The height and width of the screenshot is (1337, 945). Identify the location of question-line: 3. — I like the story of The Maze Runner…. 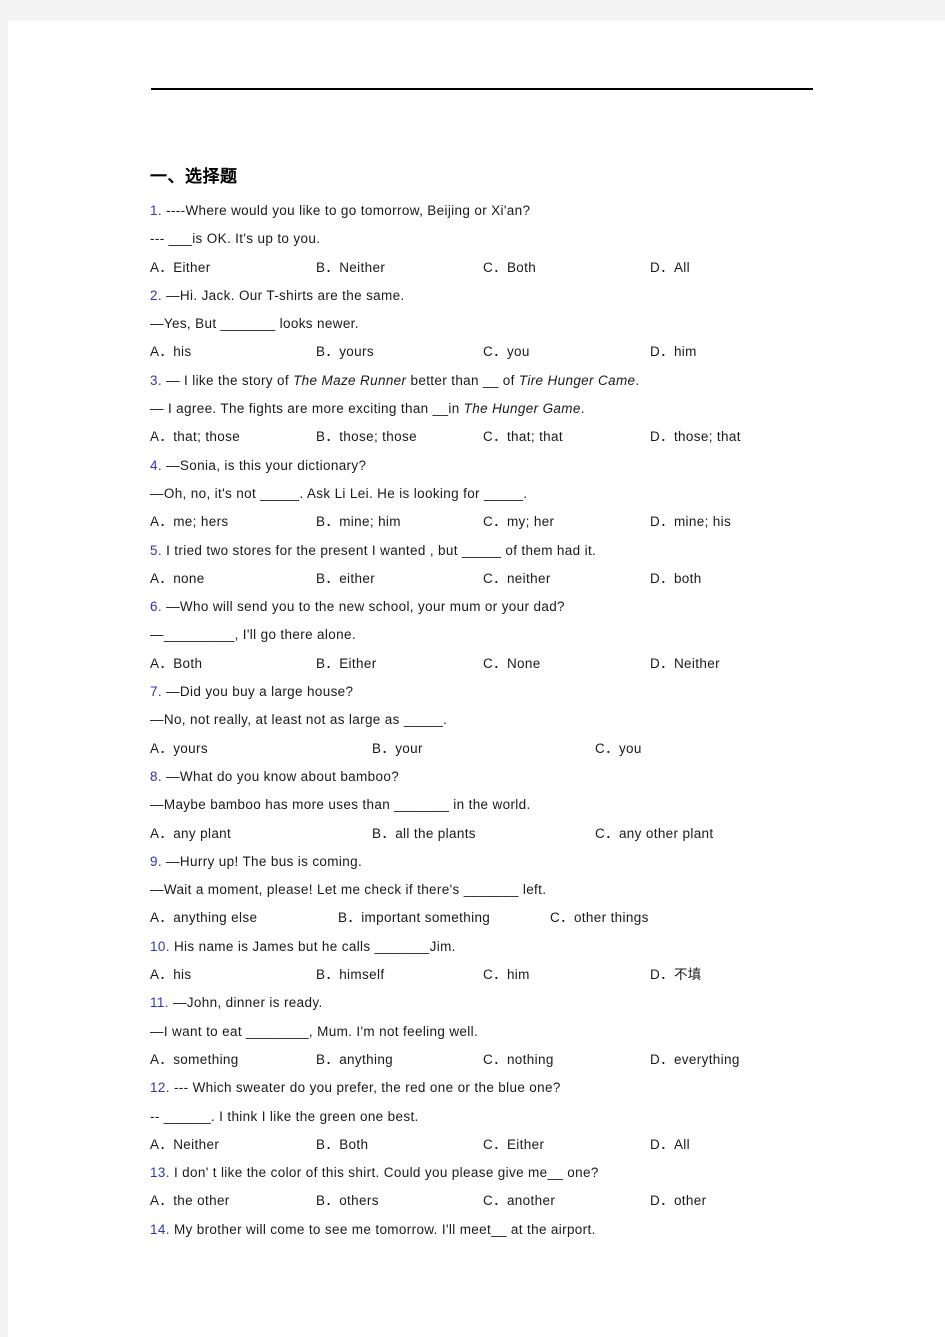
(500, 381).